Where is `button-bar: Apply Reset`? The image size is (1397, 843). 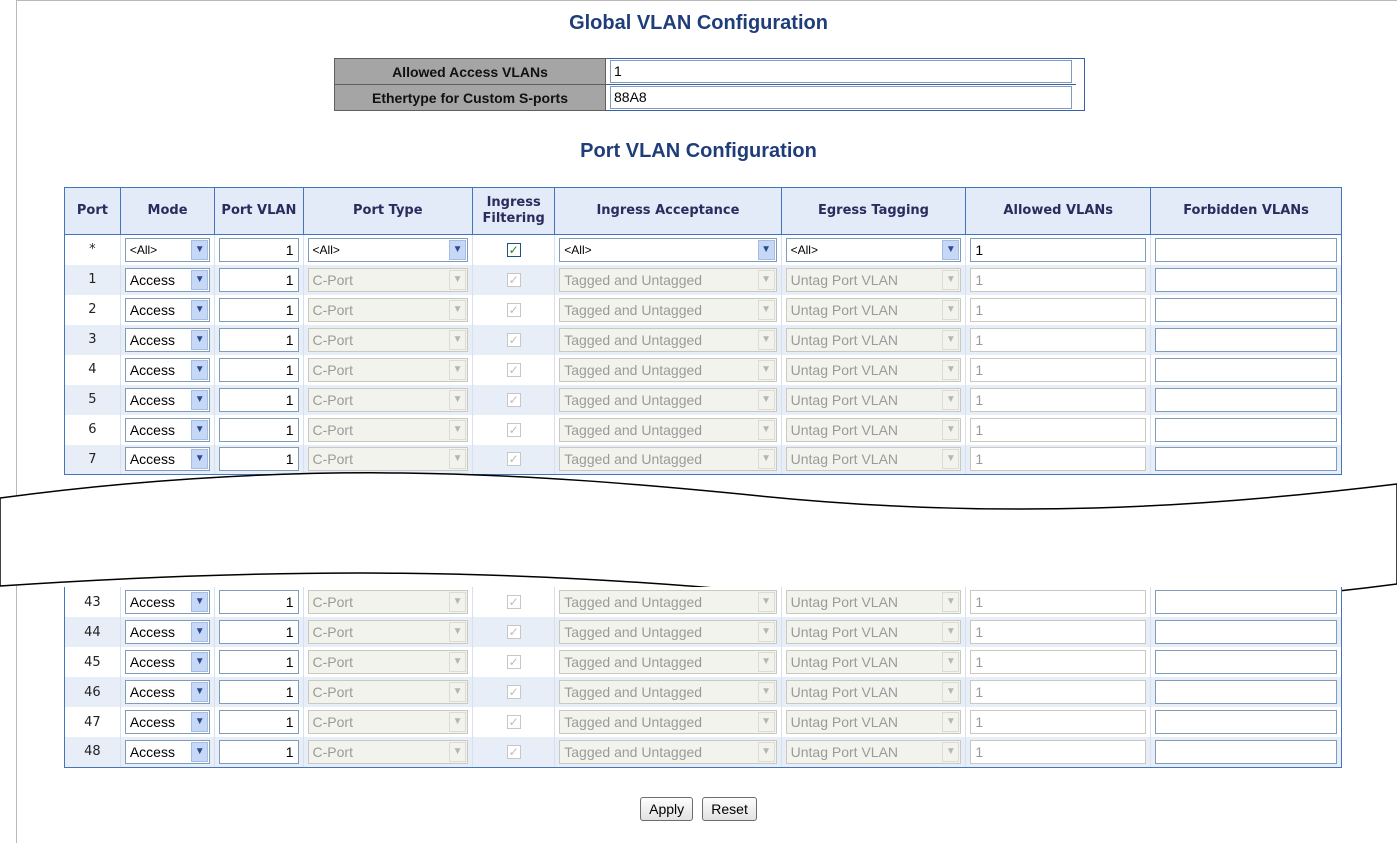
button-bar: Apply Reset is located at coordinates (698, 809).